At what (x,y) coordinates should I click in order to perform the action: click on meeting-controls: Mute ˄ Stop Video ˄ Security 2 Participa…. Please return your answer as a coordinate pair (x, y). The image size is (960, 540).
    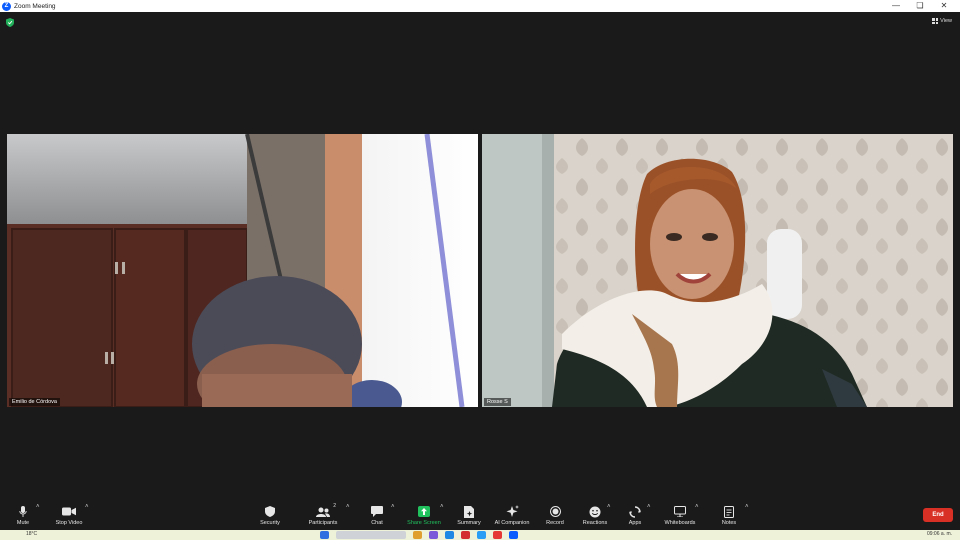
    Looking at the image, I should click on (480, 516).